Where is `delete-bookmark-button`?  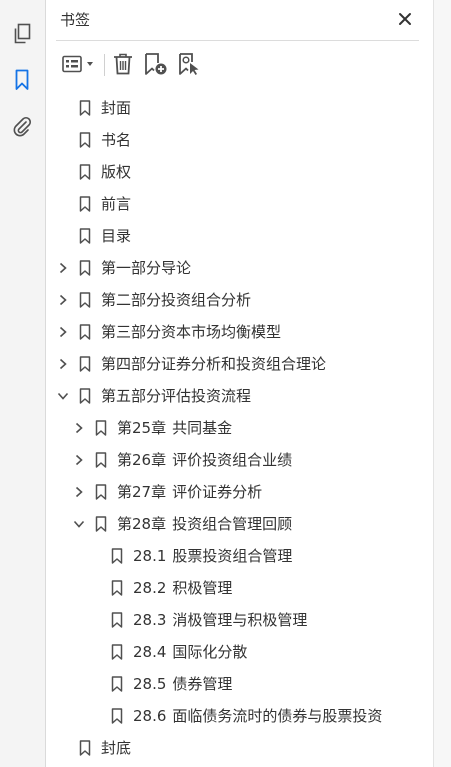 delete-bookmark-button is located at coordinates (123, 64).